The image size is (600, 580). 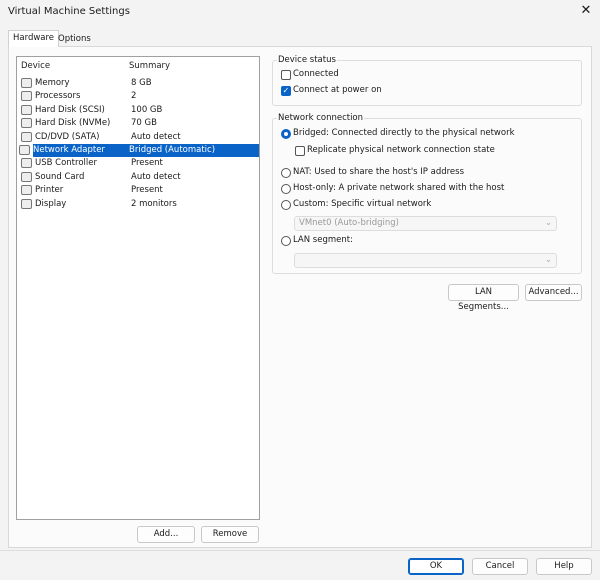 What do you see at coordinates (300, 550) in the screenshot?
I see `footer-divider` at bounding box center [300, 550].